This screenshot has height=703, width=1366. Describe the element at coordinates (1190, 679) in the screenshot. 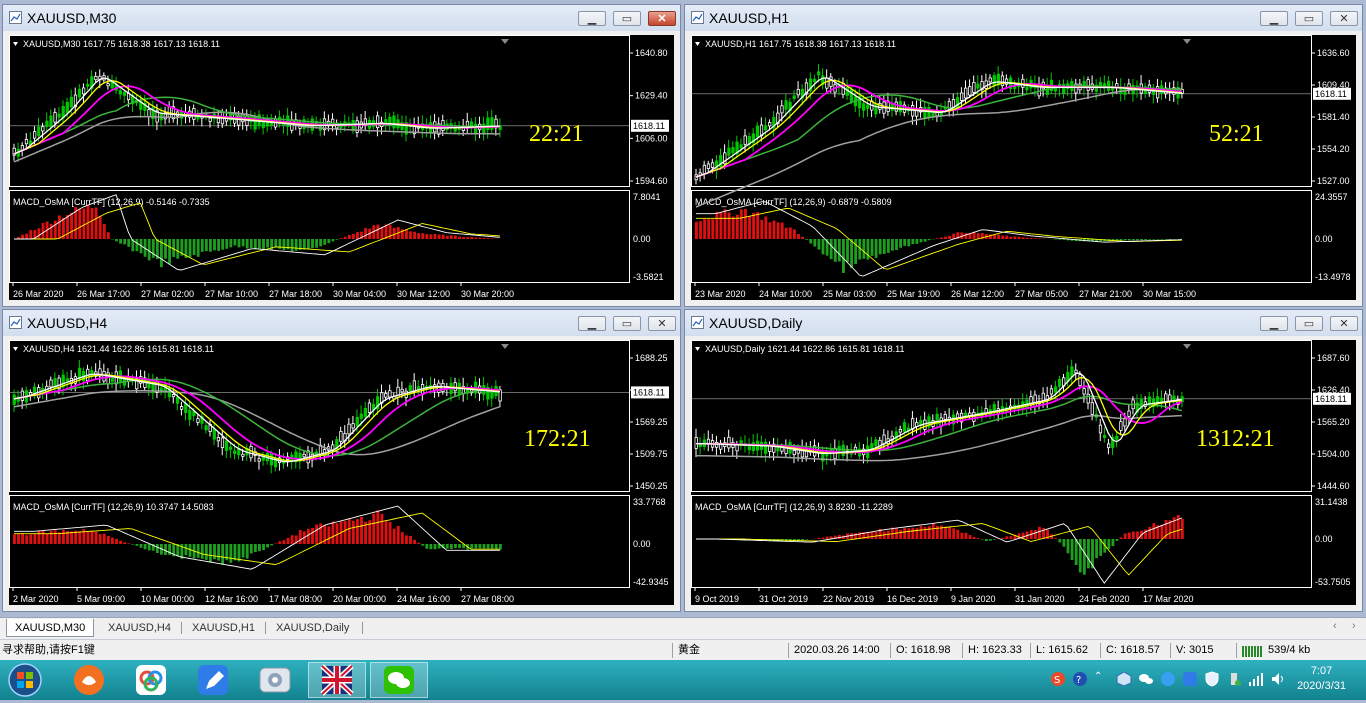

I see `pen-tray-icon` at that location.